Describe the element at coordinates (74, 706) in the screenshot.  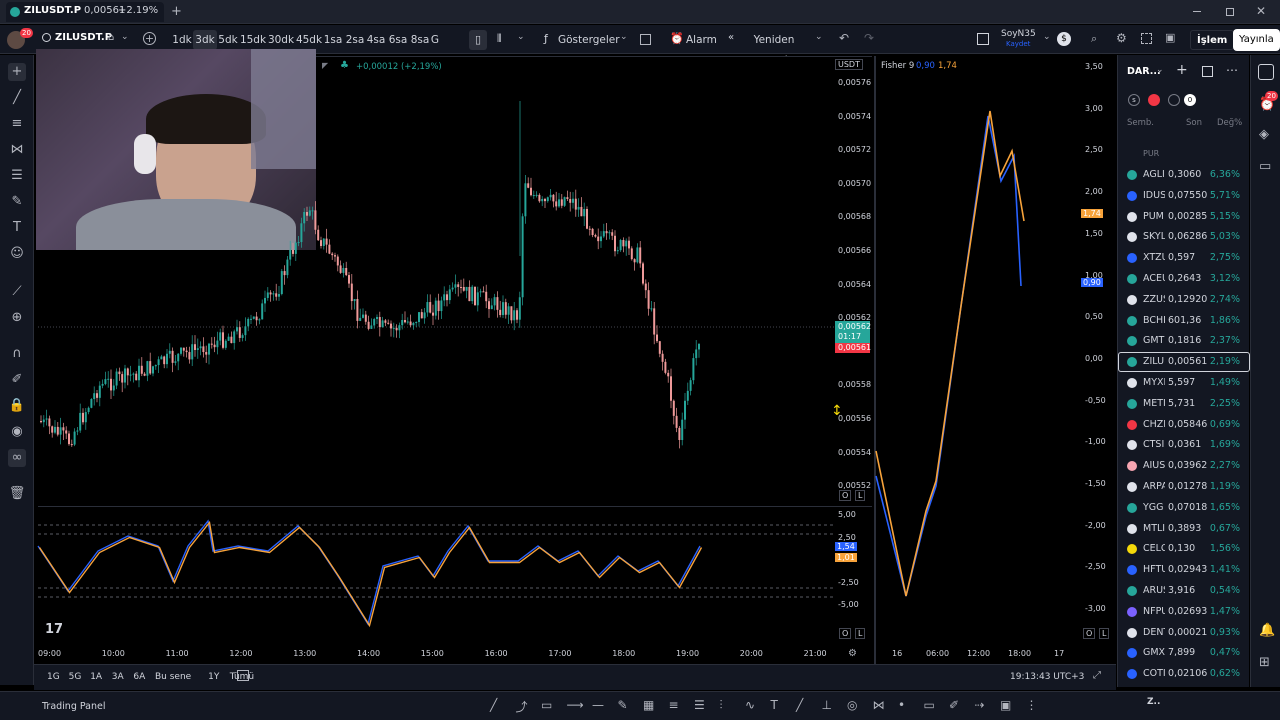
I see `trading-panel-tab: Trading Panel` at that location.